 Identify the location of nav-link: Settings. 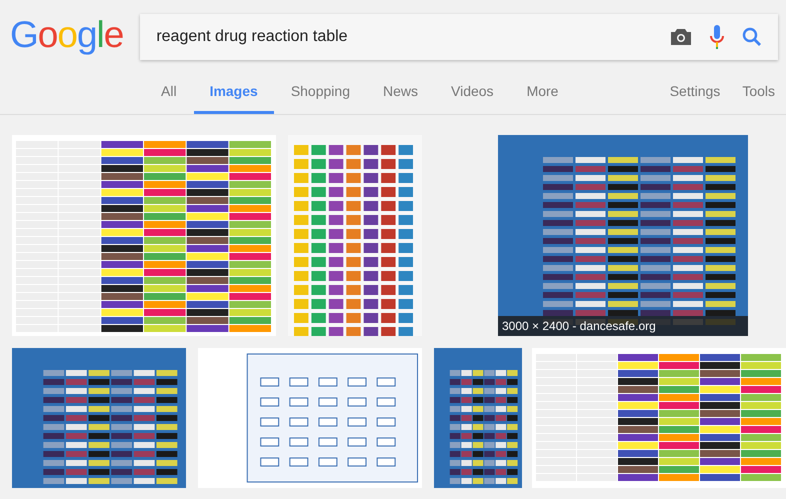
(695, 97).